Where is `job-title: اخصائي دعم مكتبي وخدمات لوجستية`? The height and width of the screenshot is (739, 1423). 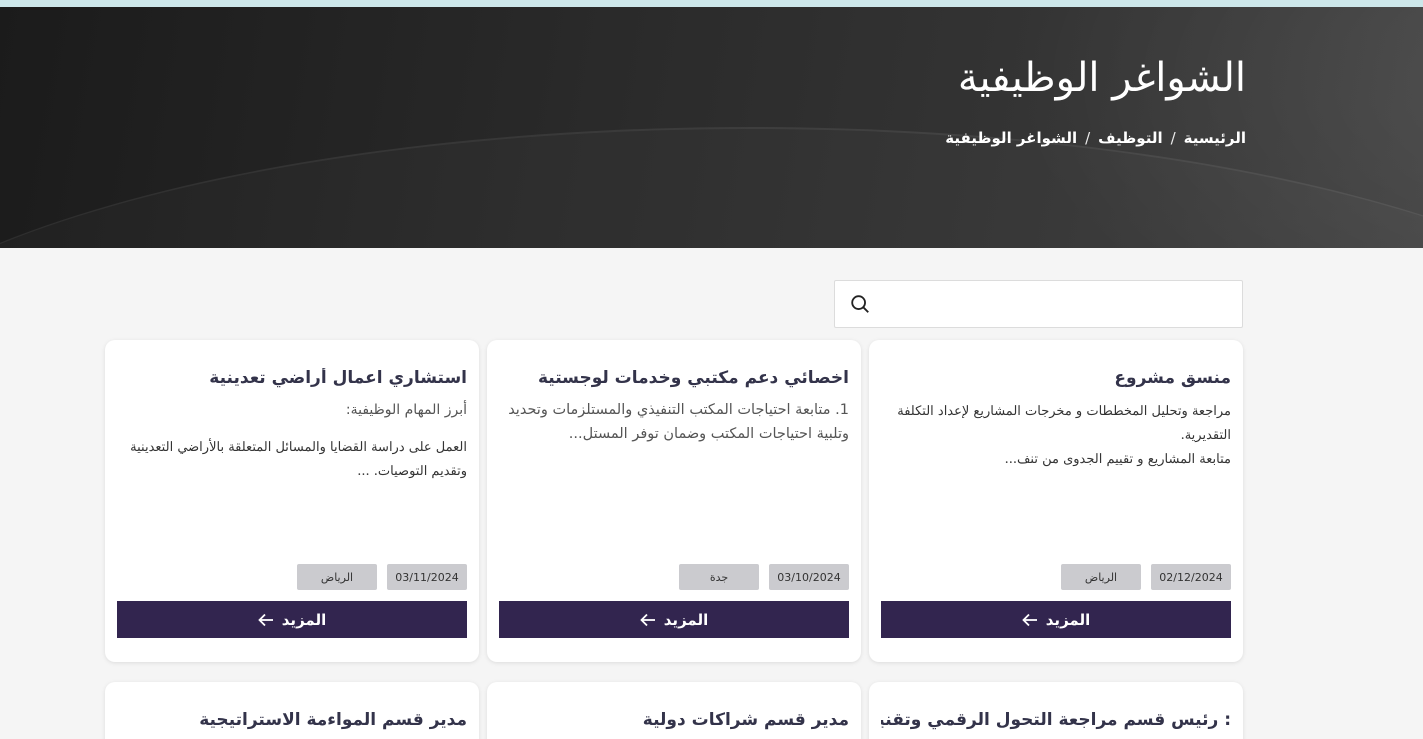
job-title: اخصائي دعم مكتبي وخدمات لوجستية is located at coordinates (674, 378).